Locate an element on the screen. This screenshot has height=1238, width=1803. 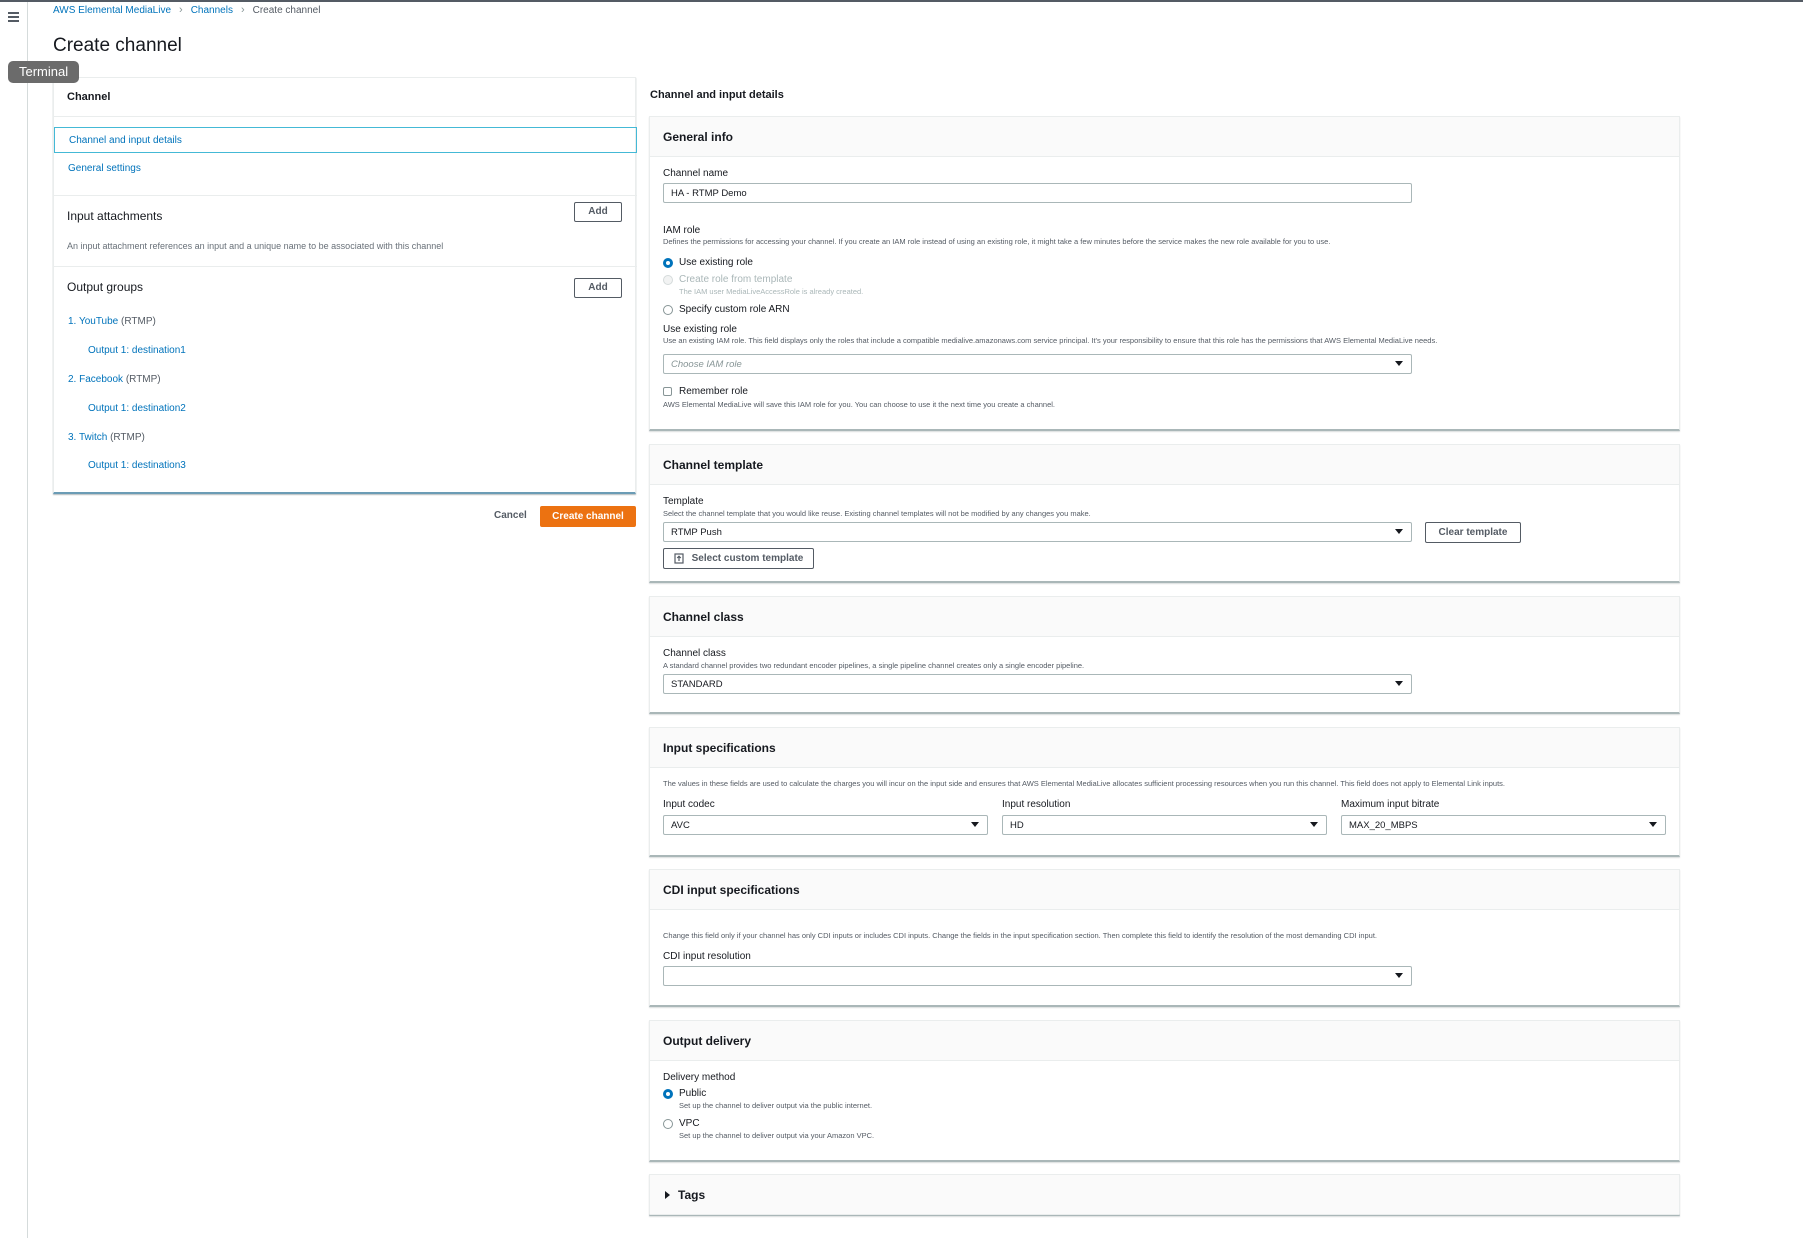
output-destination3: Output 1: destination3 is located at coordinates (137, 465).